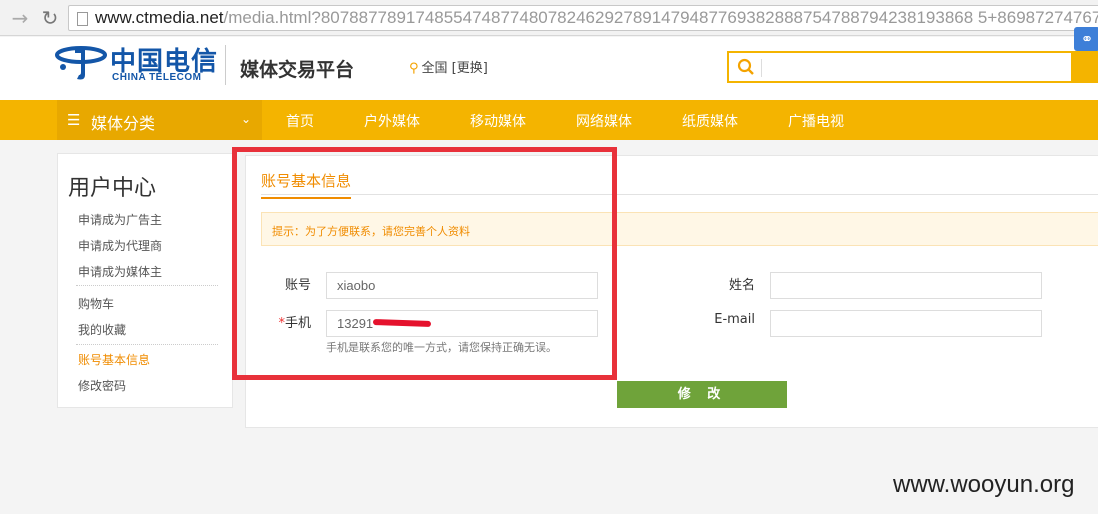 The image size is (1098, 514). What do you see at coordinates (82, 19) in the screenshot?
I see `page-icon` at bounding box center [82, 19].